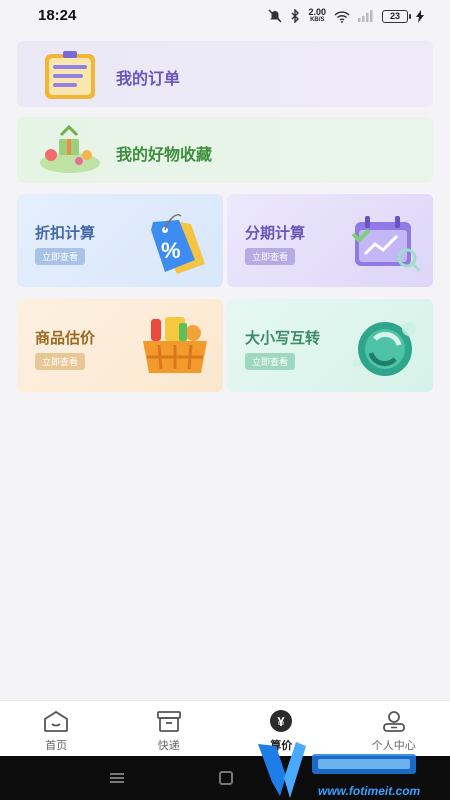 The image size is (450, 800). I want to click on case-convert-view-now-button: 立即查看, so click(270, 361).